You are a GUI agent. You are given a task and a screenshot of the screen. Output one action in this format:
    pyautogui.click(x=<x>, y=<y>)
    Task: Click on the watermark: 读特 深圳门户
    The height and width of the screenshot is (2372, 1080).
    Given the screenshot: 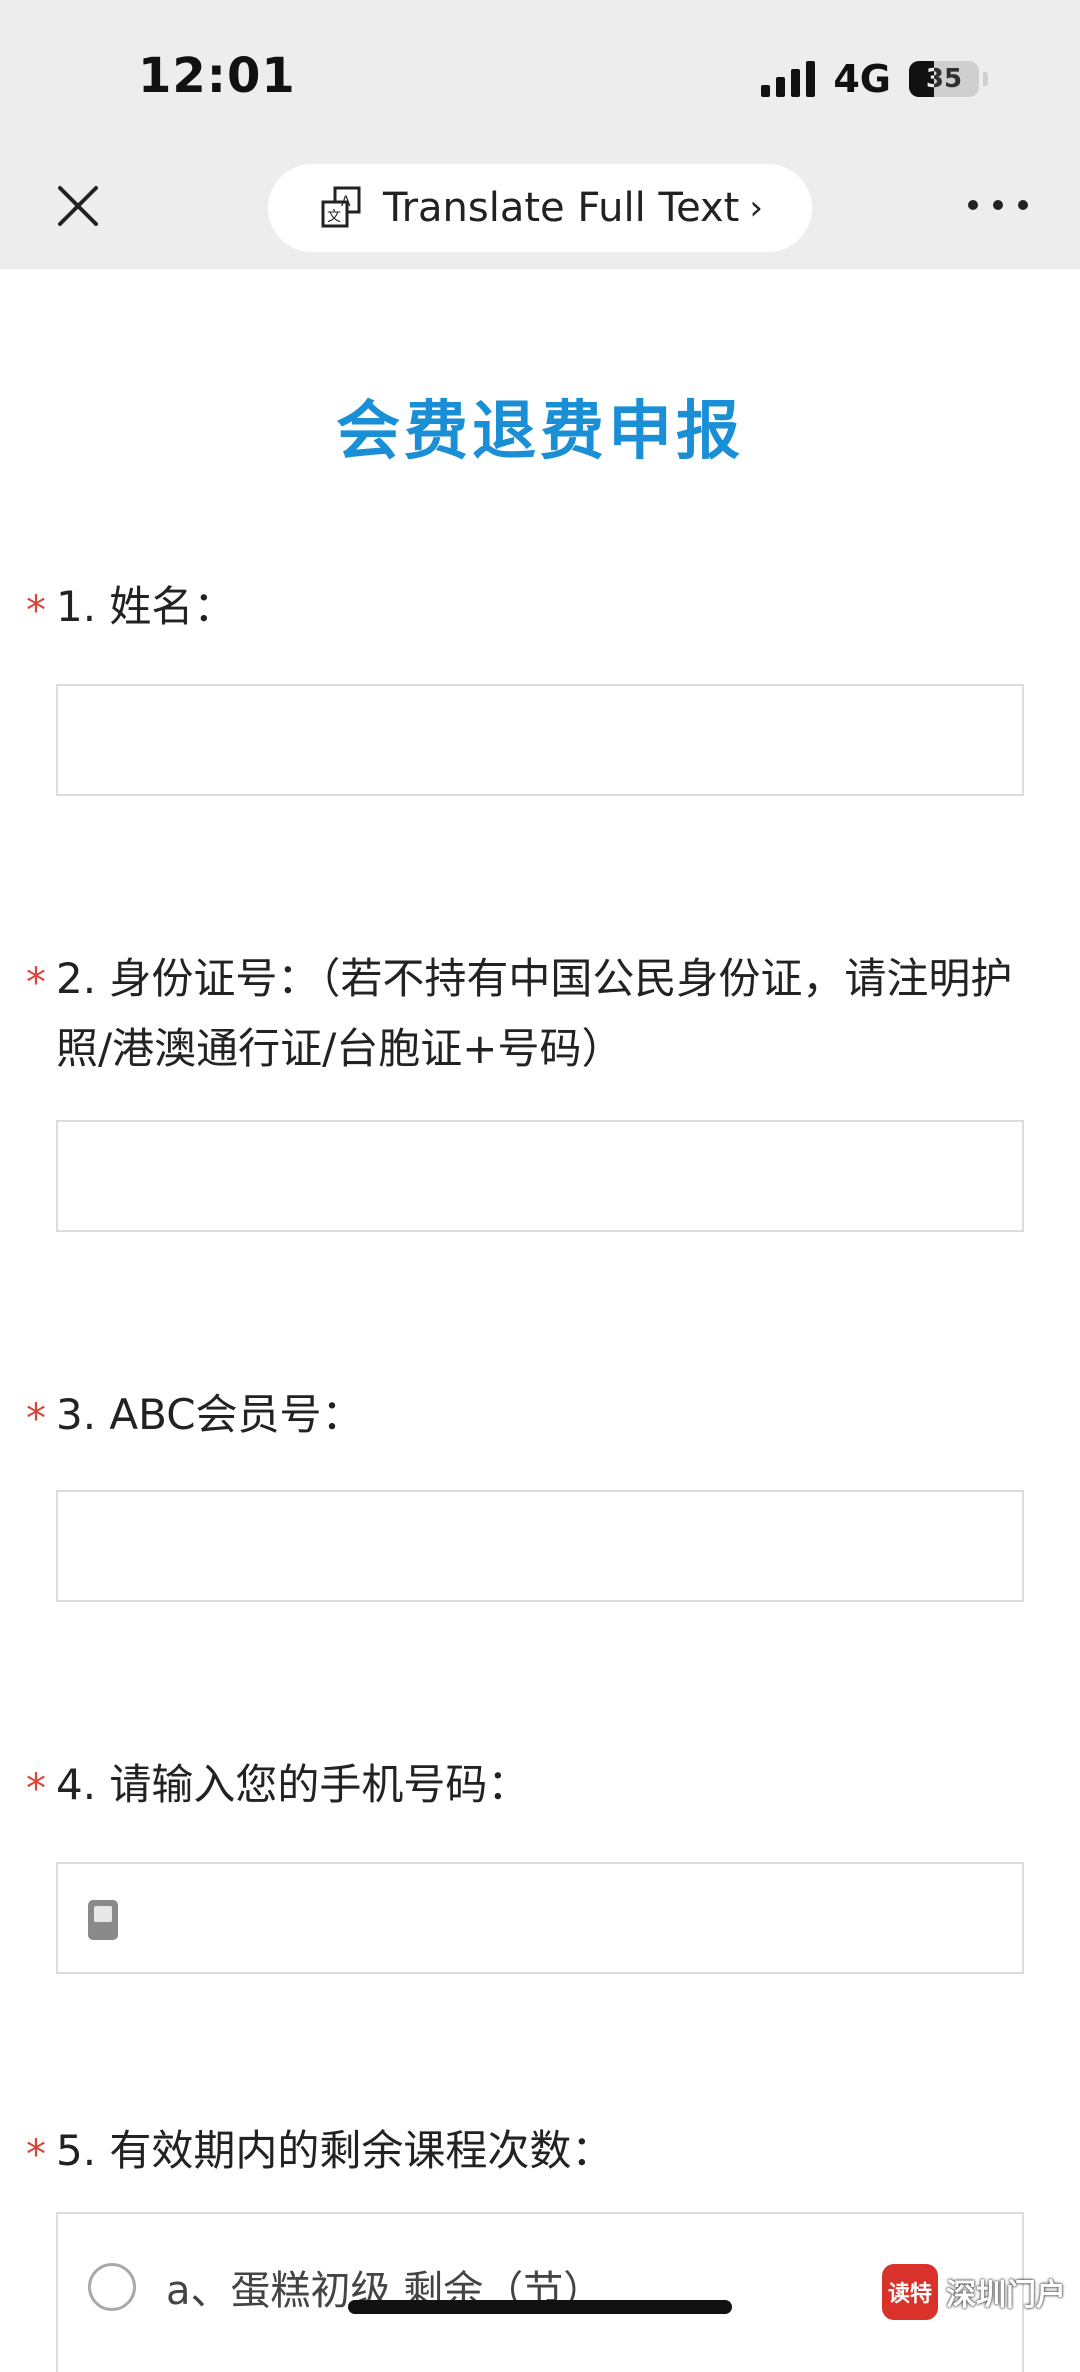 What is the action you would take?
    pyautogui.click(x=974, y=2292)
    